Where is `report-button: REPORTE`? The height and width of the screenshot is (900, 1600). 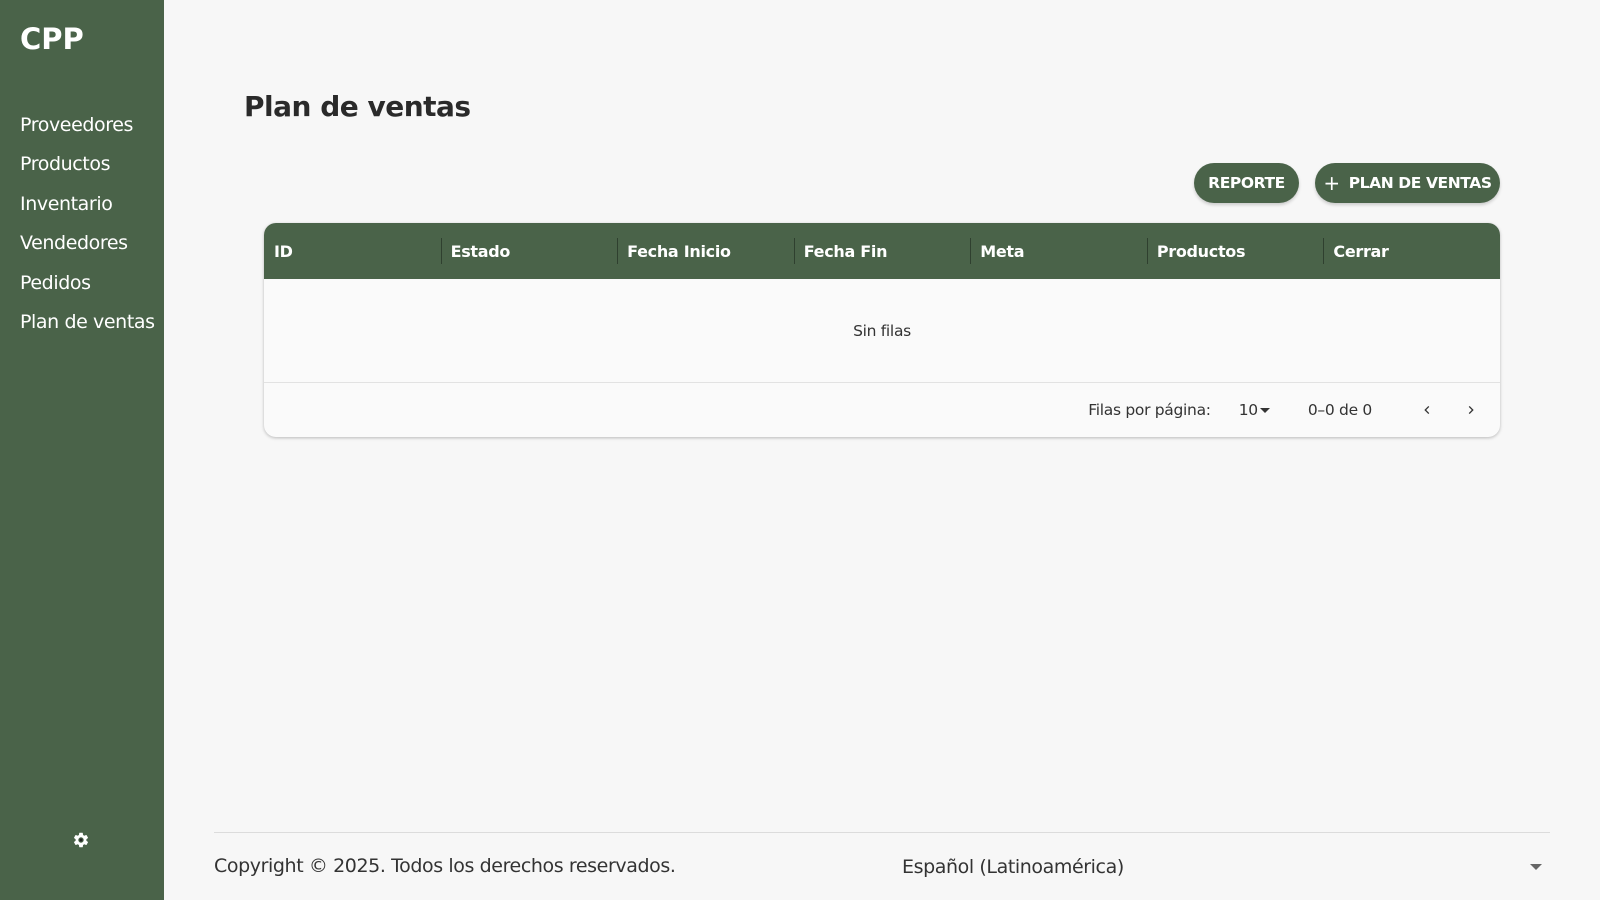
report-button: REPORTE is located at coordinates (1246, 183).